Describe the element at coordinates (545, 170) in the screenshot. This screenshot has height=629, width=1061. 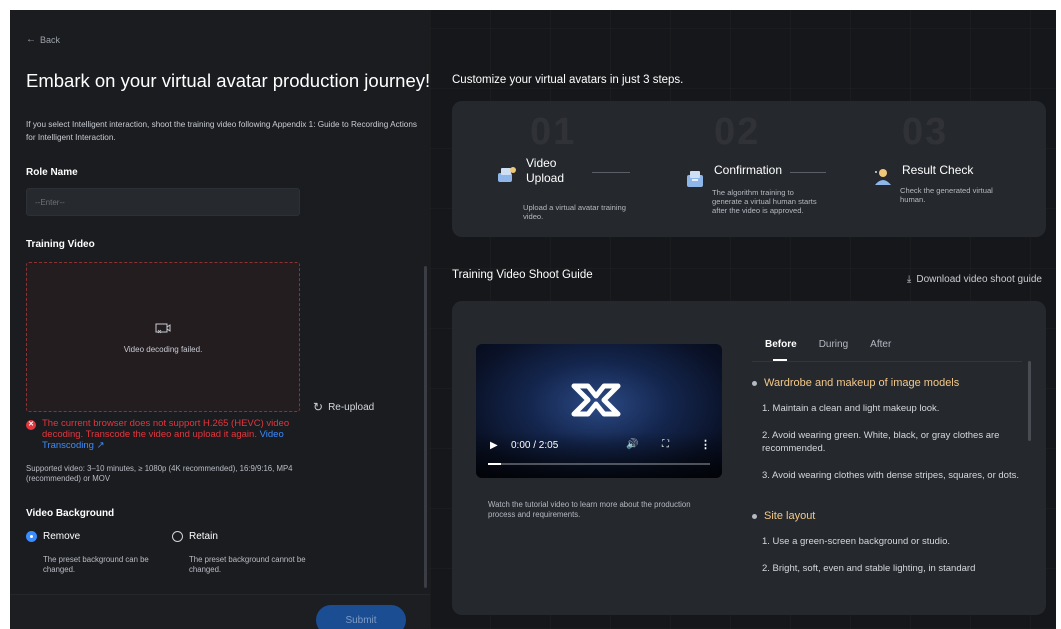
I see `step-name: Video Upload` at that location.